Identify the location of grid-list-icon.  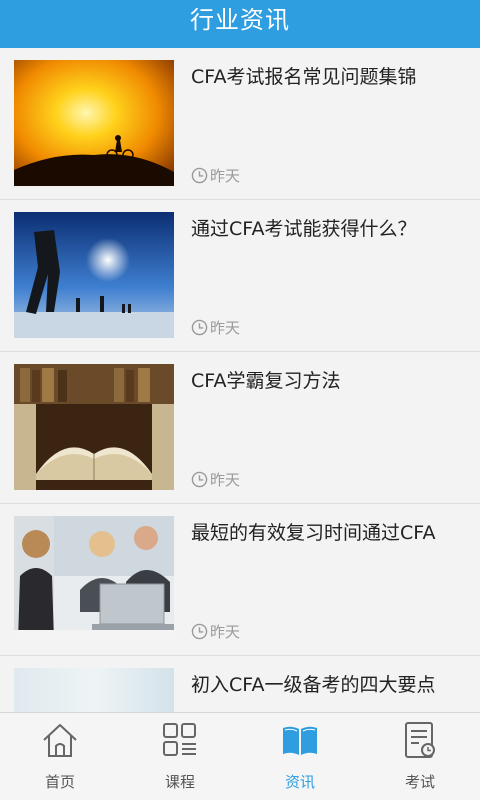
(179, 739).